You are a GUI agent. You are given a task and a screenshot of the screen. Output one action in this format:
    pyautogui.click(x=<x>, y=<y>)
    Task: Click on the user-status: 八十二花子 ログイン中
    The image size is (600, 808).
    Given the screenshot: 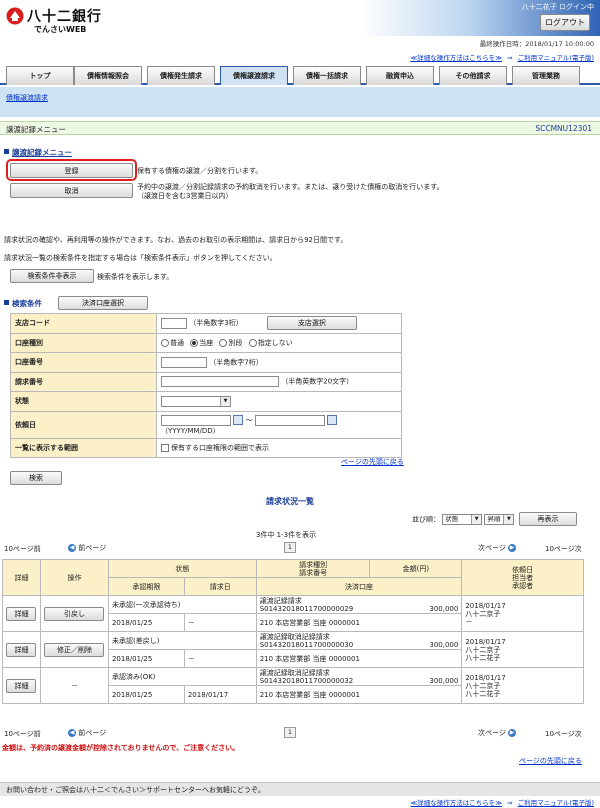 What is the action you would take?
    pyautogui.click(x=557, y=7)
    